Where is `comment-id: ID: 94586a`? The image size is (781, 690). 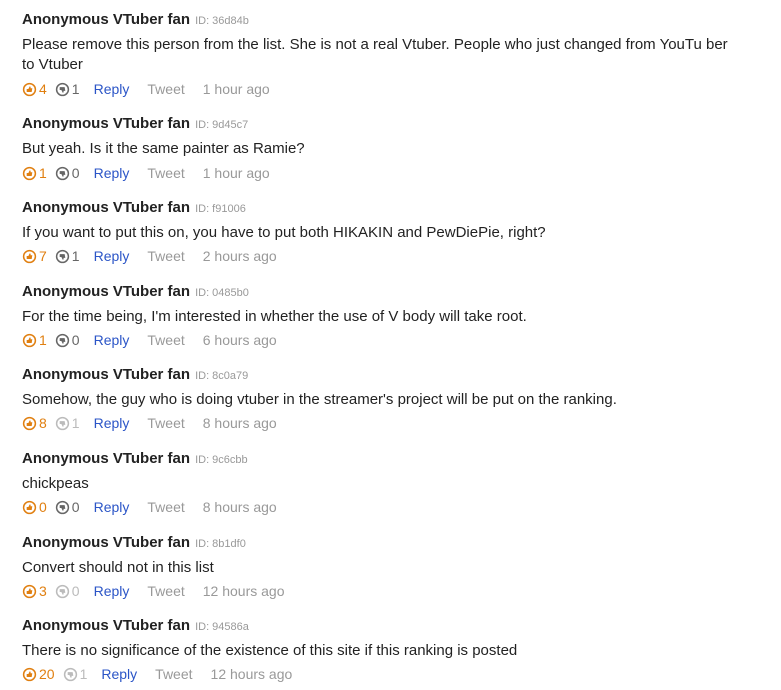 comment-id: ID: 94586a is located at coordinates (222, 627).